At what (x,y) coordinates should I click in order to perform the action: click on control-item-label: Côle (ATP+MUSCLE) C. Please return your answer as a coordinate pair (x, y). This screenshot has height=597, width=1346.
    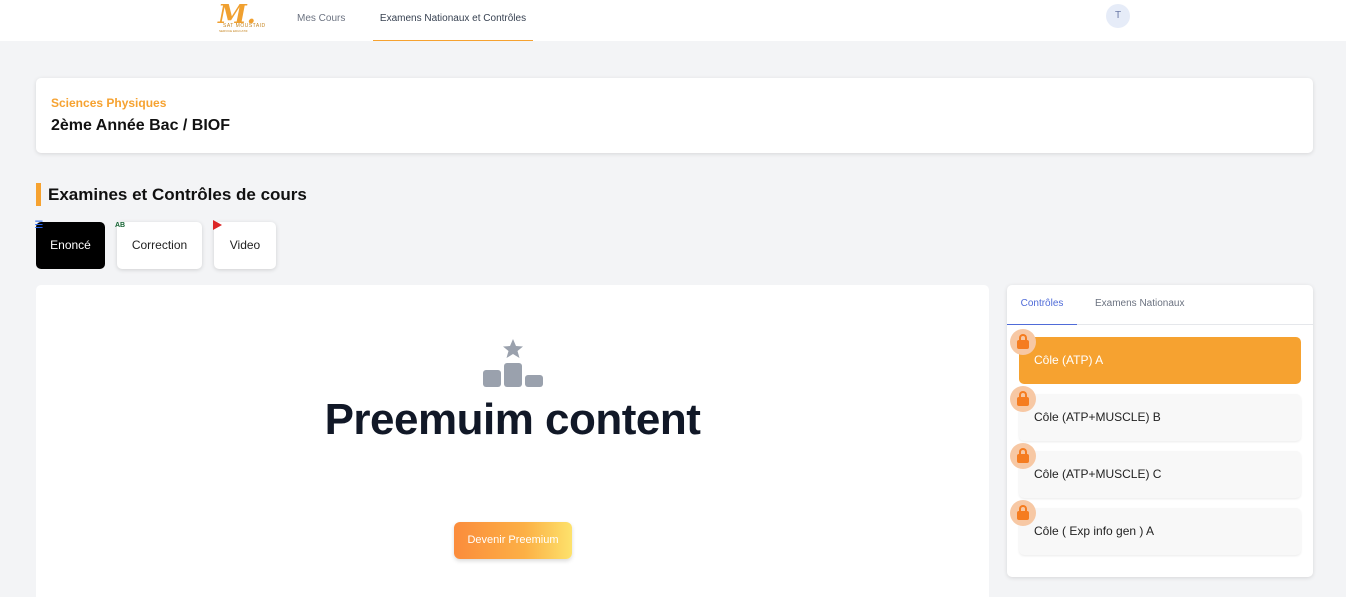
    Looking at the image, I should click on (1098, 474).